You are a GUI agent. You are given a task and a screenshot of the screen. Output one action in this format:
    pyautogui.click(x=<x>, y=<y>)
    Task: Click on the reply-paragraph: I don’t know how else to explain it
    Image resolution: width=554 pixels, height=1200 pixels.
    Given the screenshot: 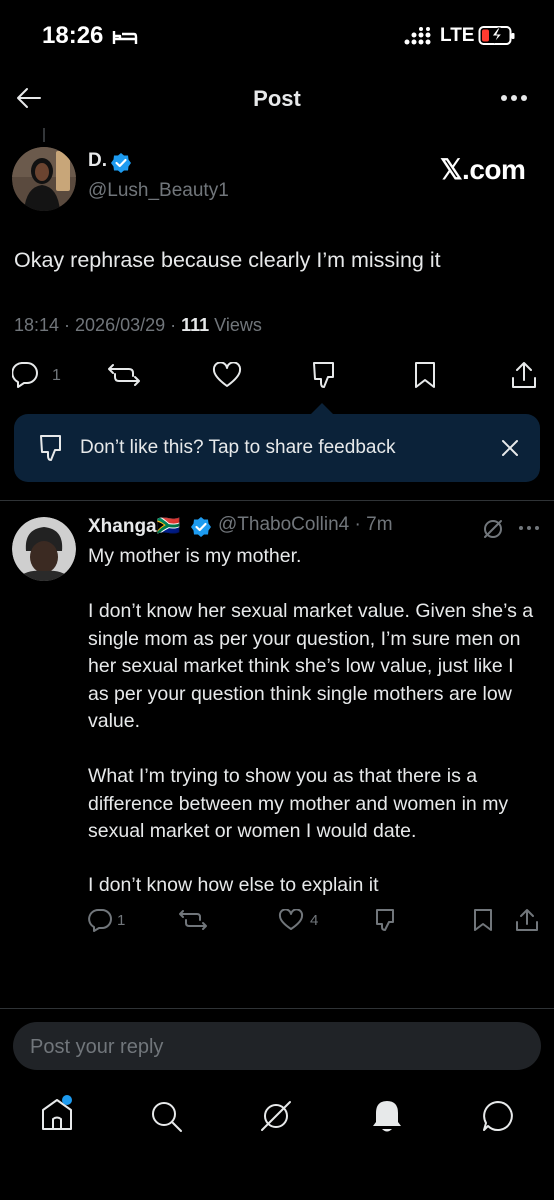 What is the action you would take?
    pyautogui.click(x=233, y=885)
    